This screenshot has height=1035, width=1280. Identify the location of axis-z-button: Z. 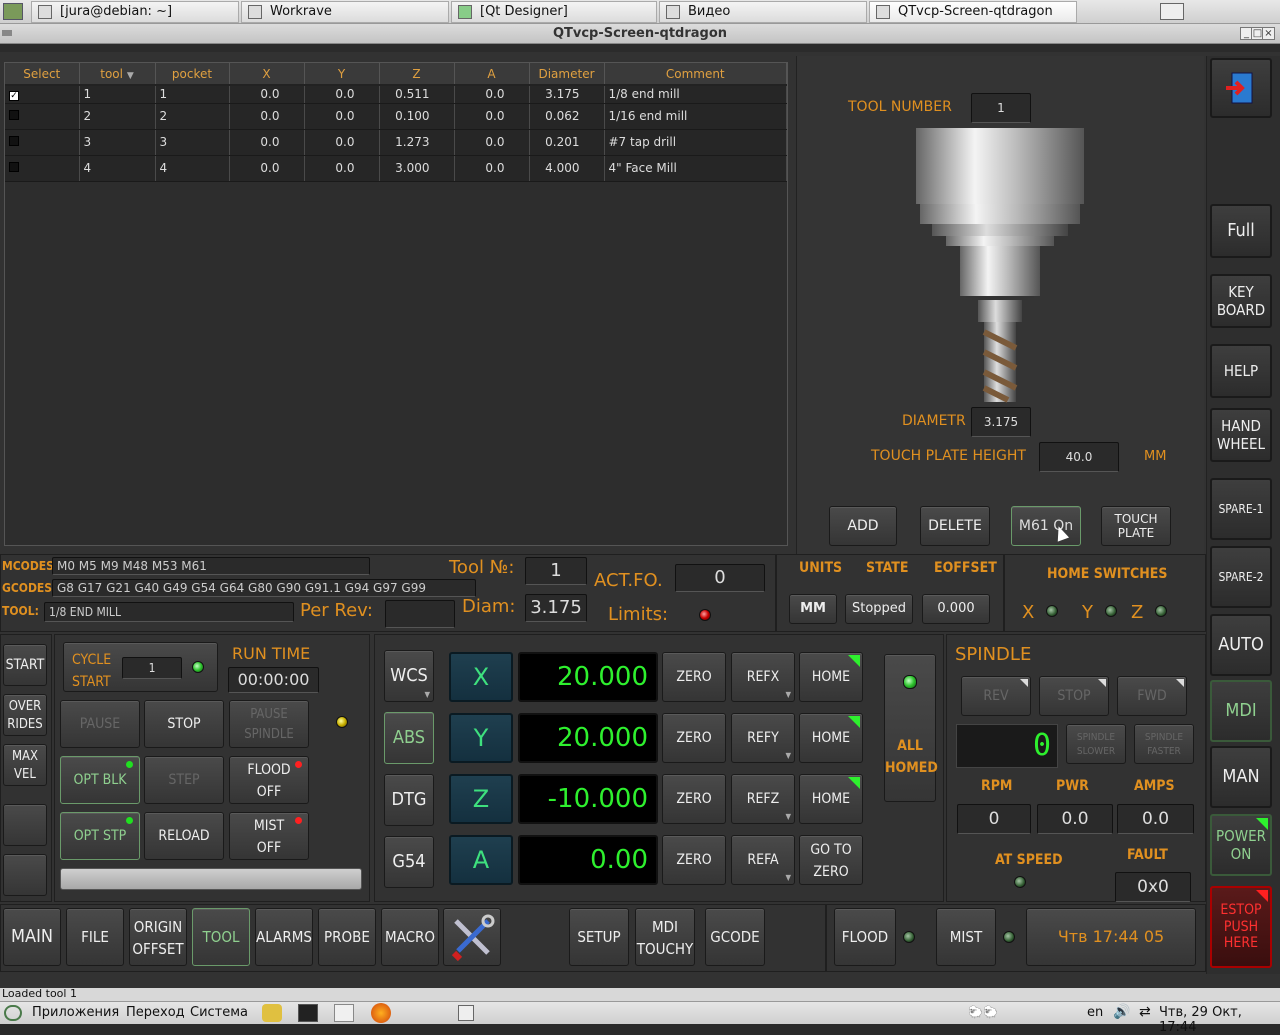
(481, 799).